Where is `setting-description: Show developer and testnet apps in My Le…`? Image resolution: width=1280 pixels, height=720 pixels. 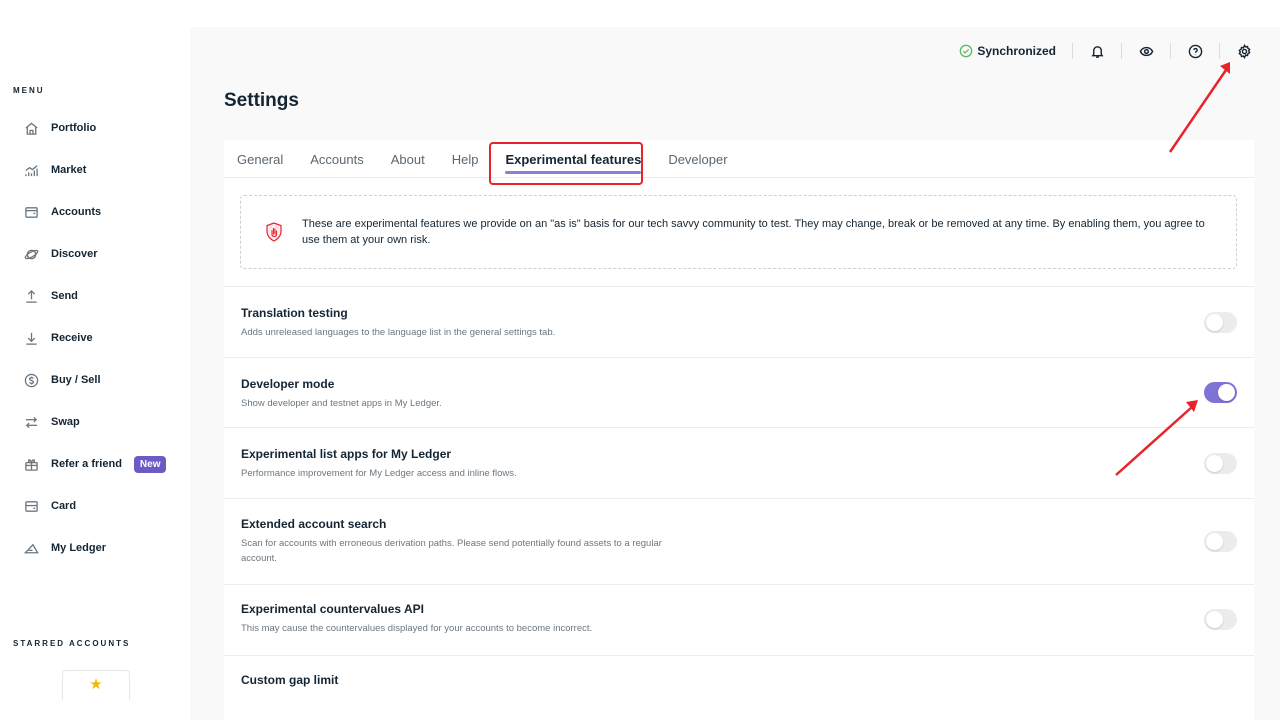
setting-description: Show developer and testnet apps in My Le… is located at coordinates (341, 403).